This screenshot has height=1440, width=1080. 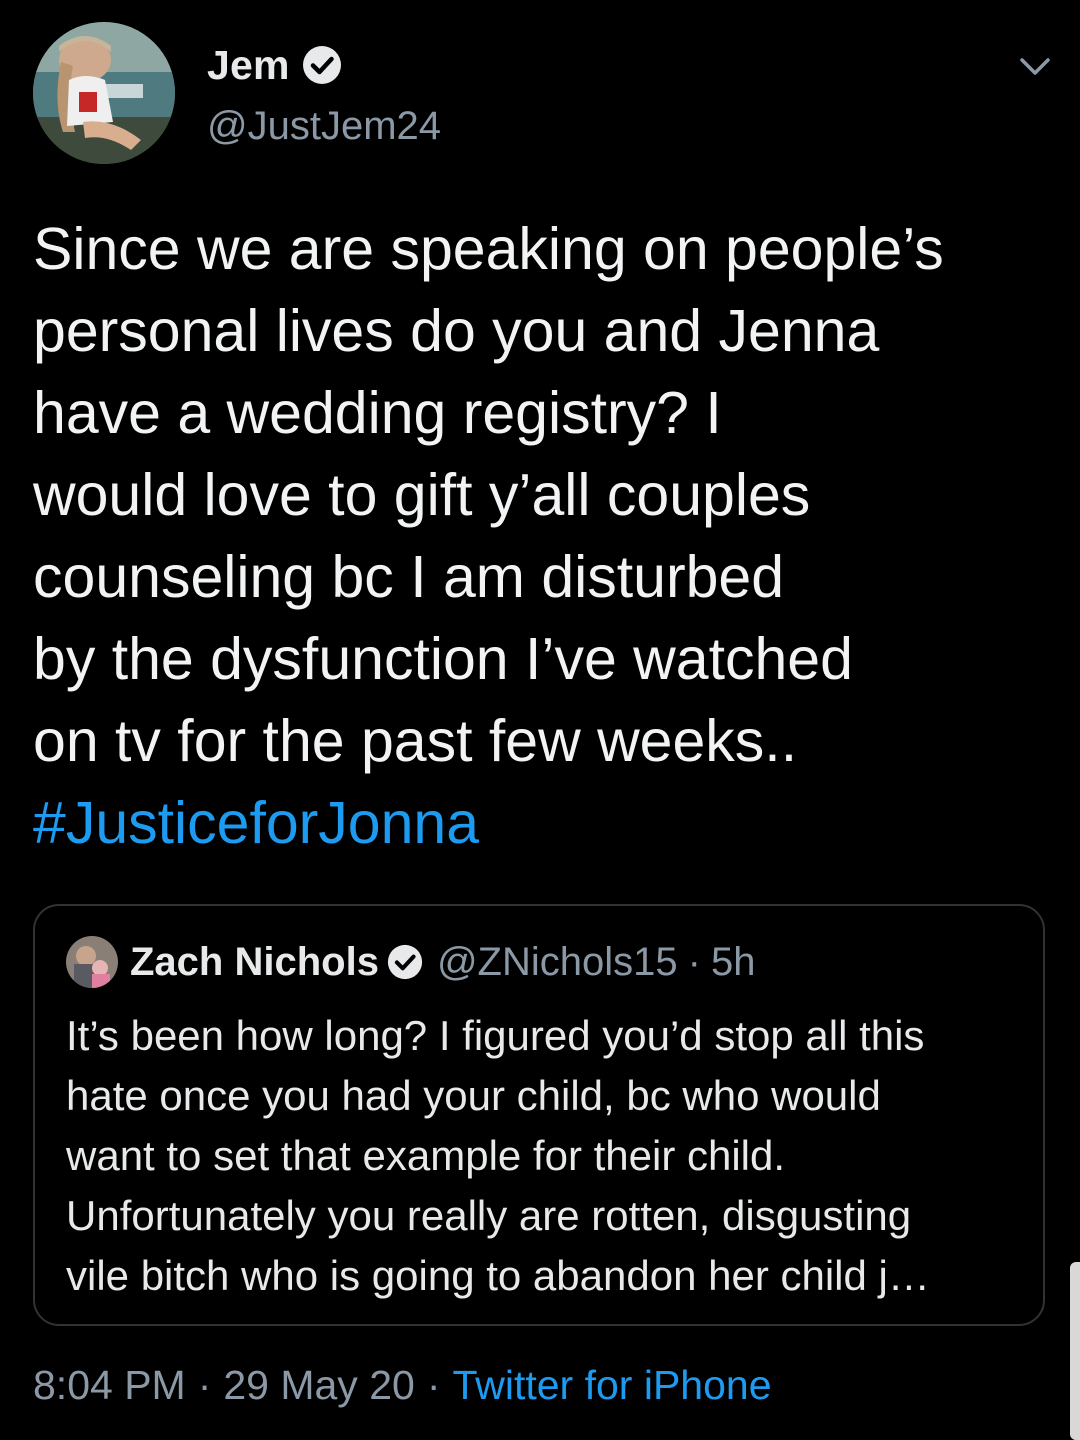 I want to click on tweet-header: Jem @JustJem24, so click(x=543, y=94).